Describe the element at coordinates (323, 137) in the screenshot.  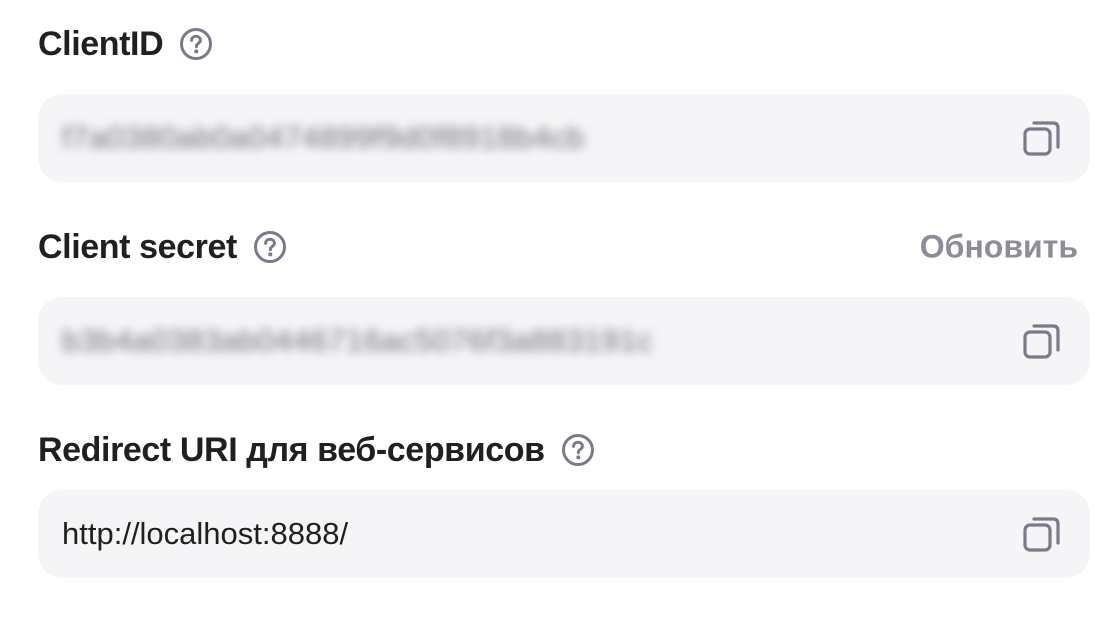
I see `client-id-value: f7a0380ab0a0474899f9d0f8918b4cb` at that location.